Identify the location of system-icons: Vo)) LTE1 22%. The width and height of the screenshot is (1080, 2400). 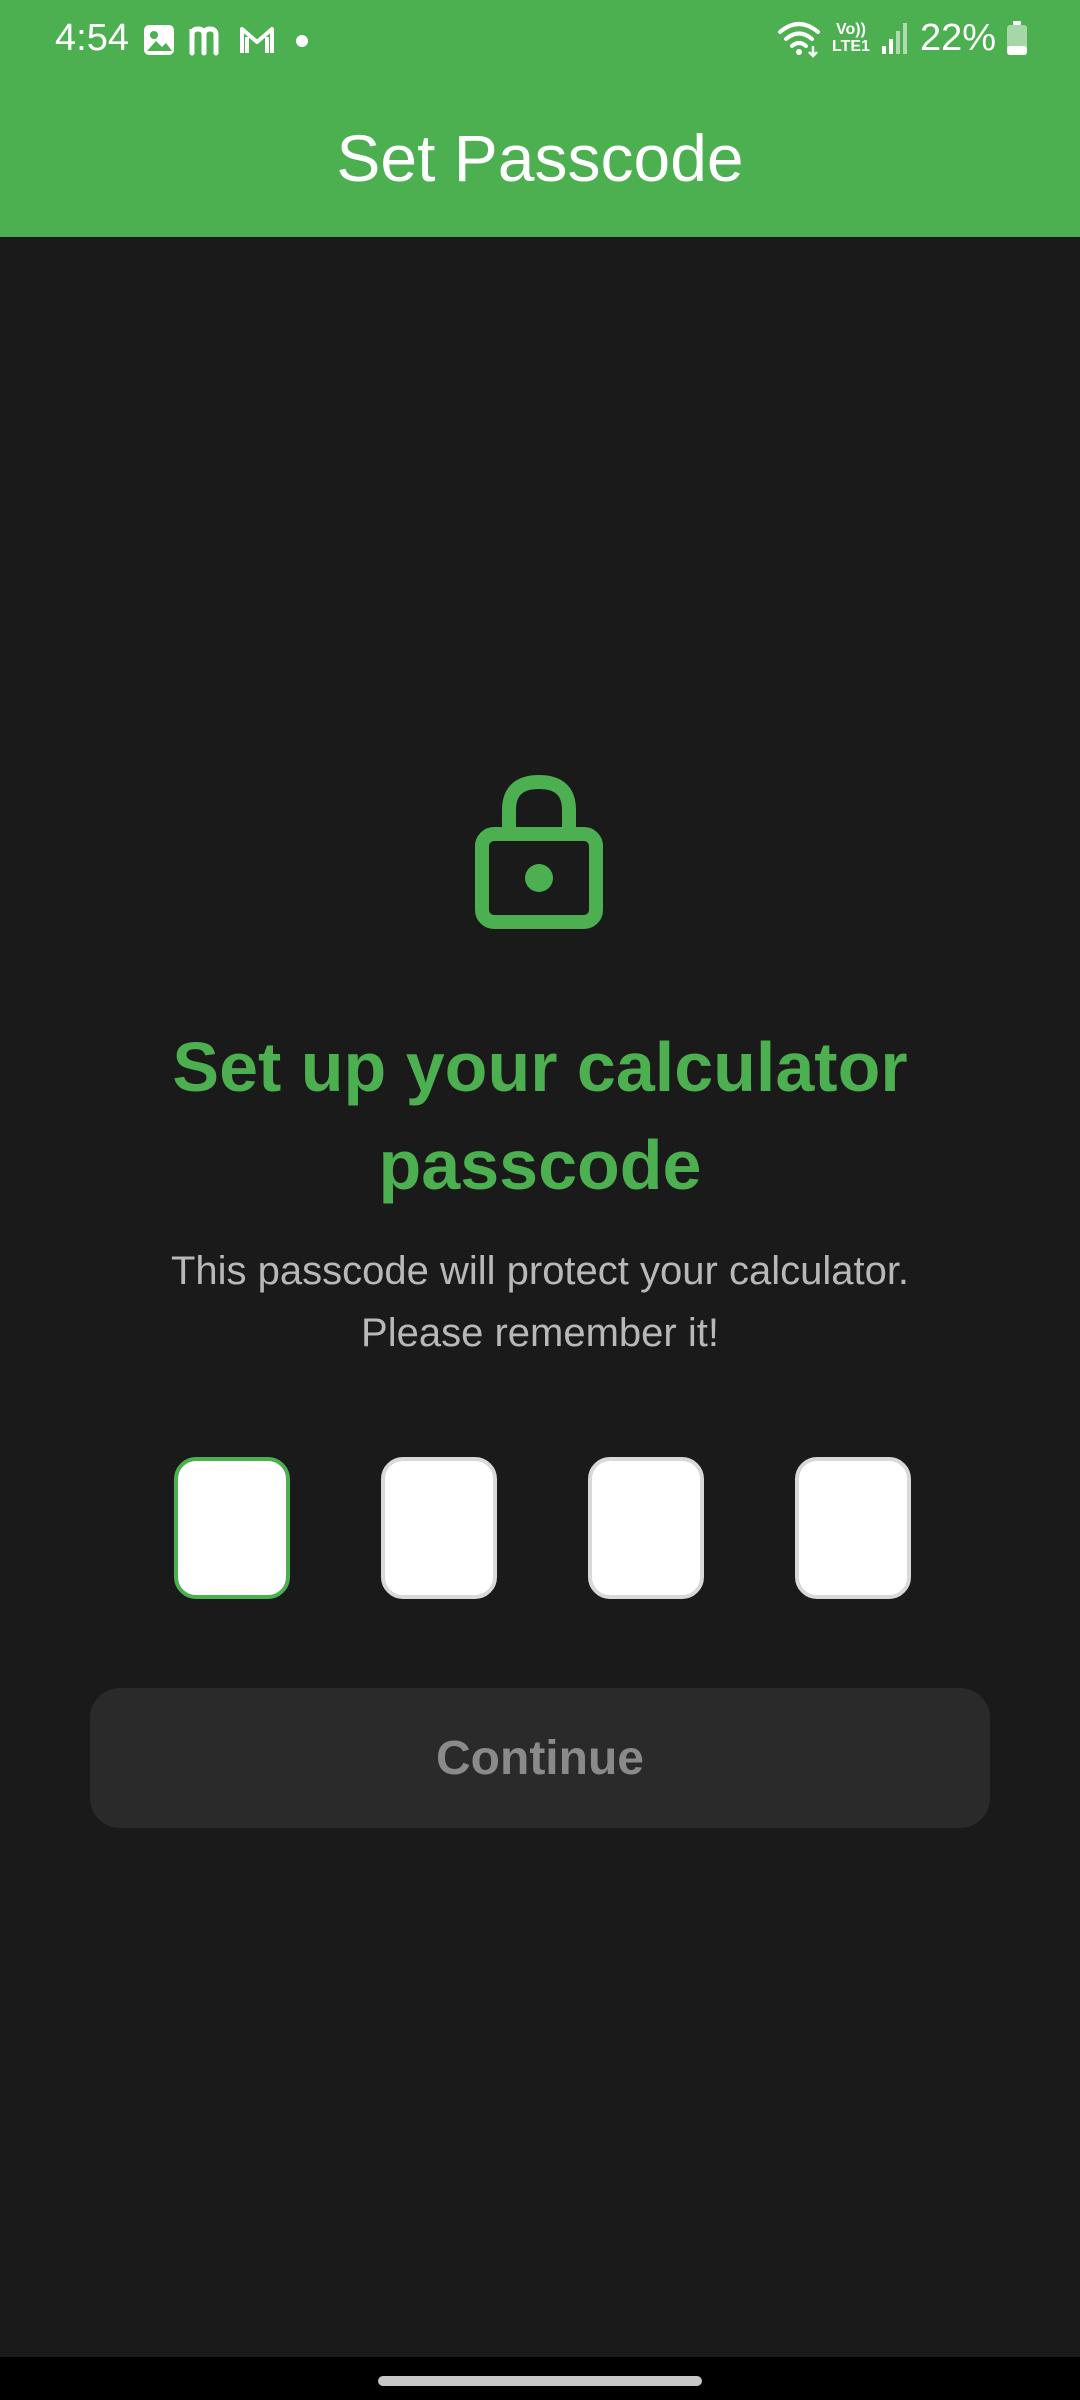
(902, 38).